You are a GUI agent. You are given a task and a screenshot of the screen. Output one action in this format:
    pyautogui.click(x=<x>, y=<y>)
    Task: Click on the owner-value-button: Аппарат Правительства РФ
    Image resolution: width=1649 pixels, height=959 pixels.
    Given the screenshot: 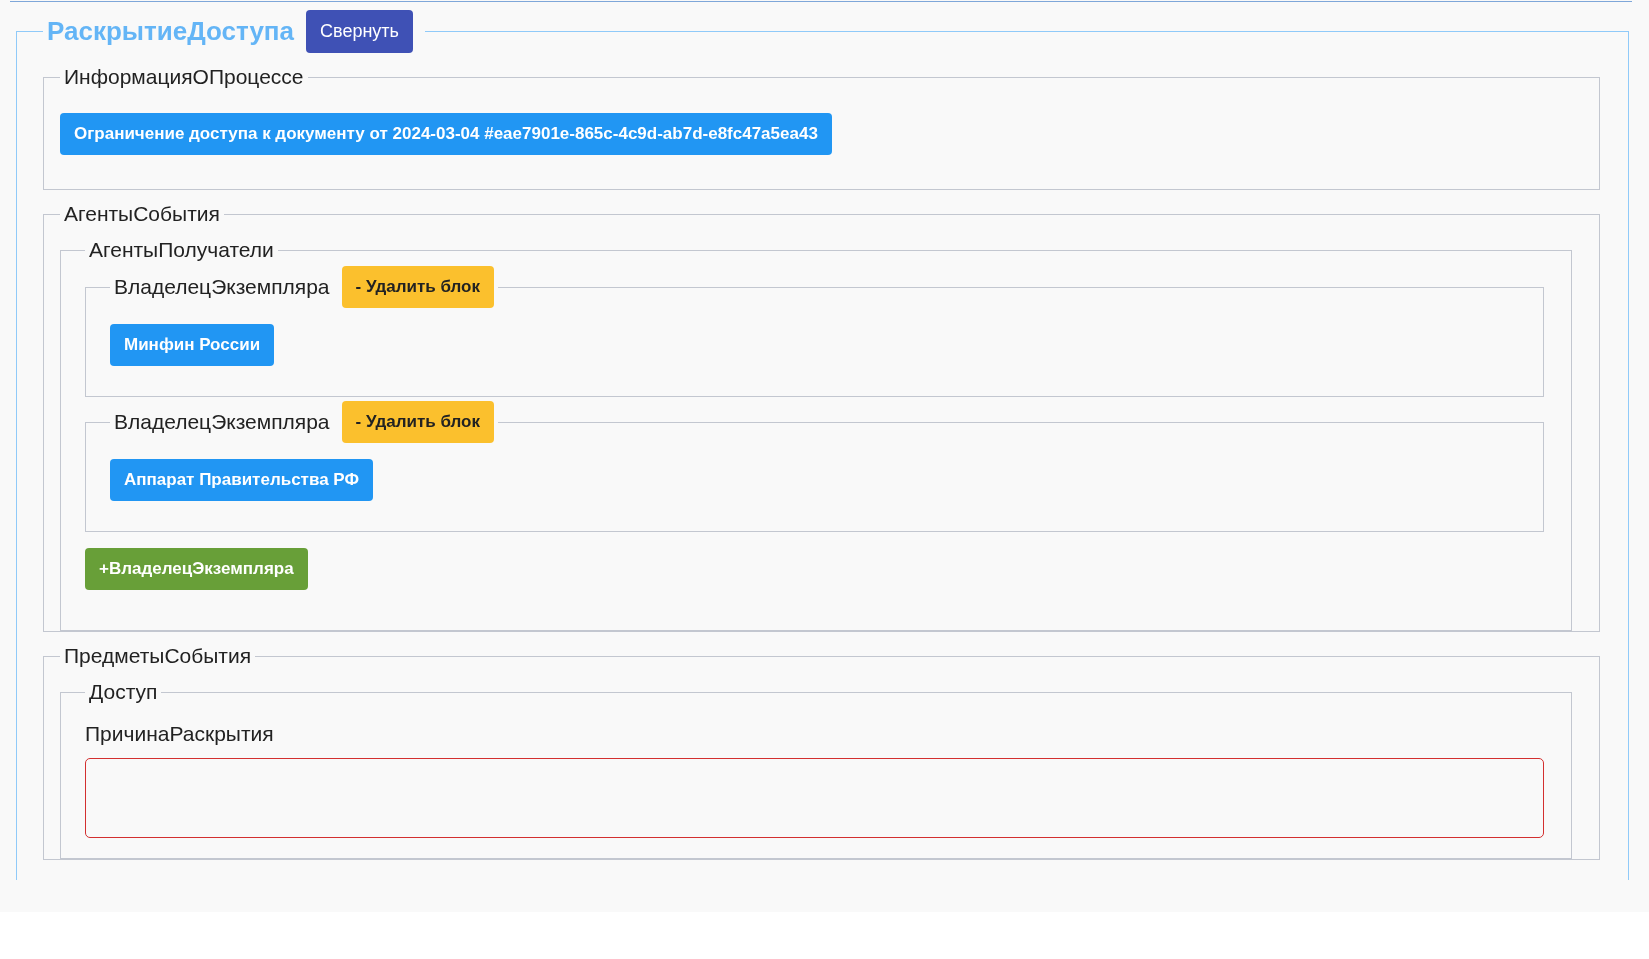 What is the action you would take?
    pyautogui.click(x=241, y=480)
    